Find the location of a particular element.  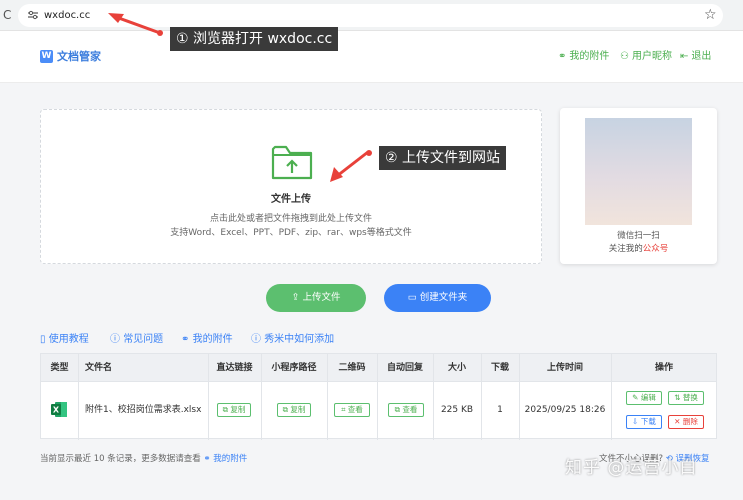

qr-panel: 微信扫一扫 关注我的公众号 is located at coordinates (638, 186).